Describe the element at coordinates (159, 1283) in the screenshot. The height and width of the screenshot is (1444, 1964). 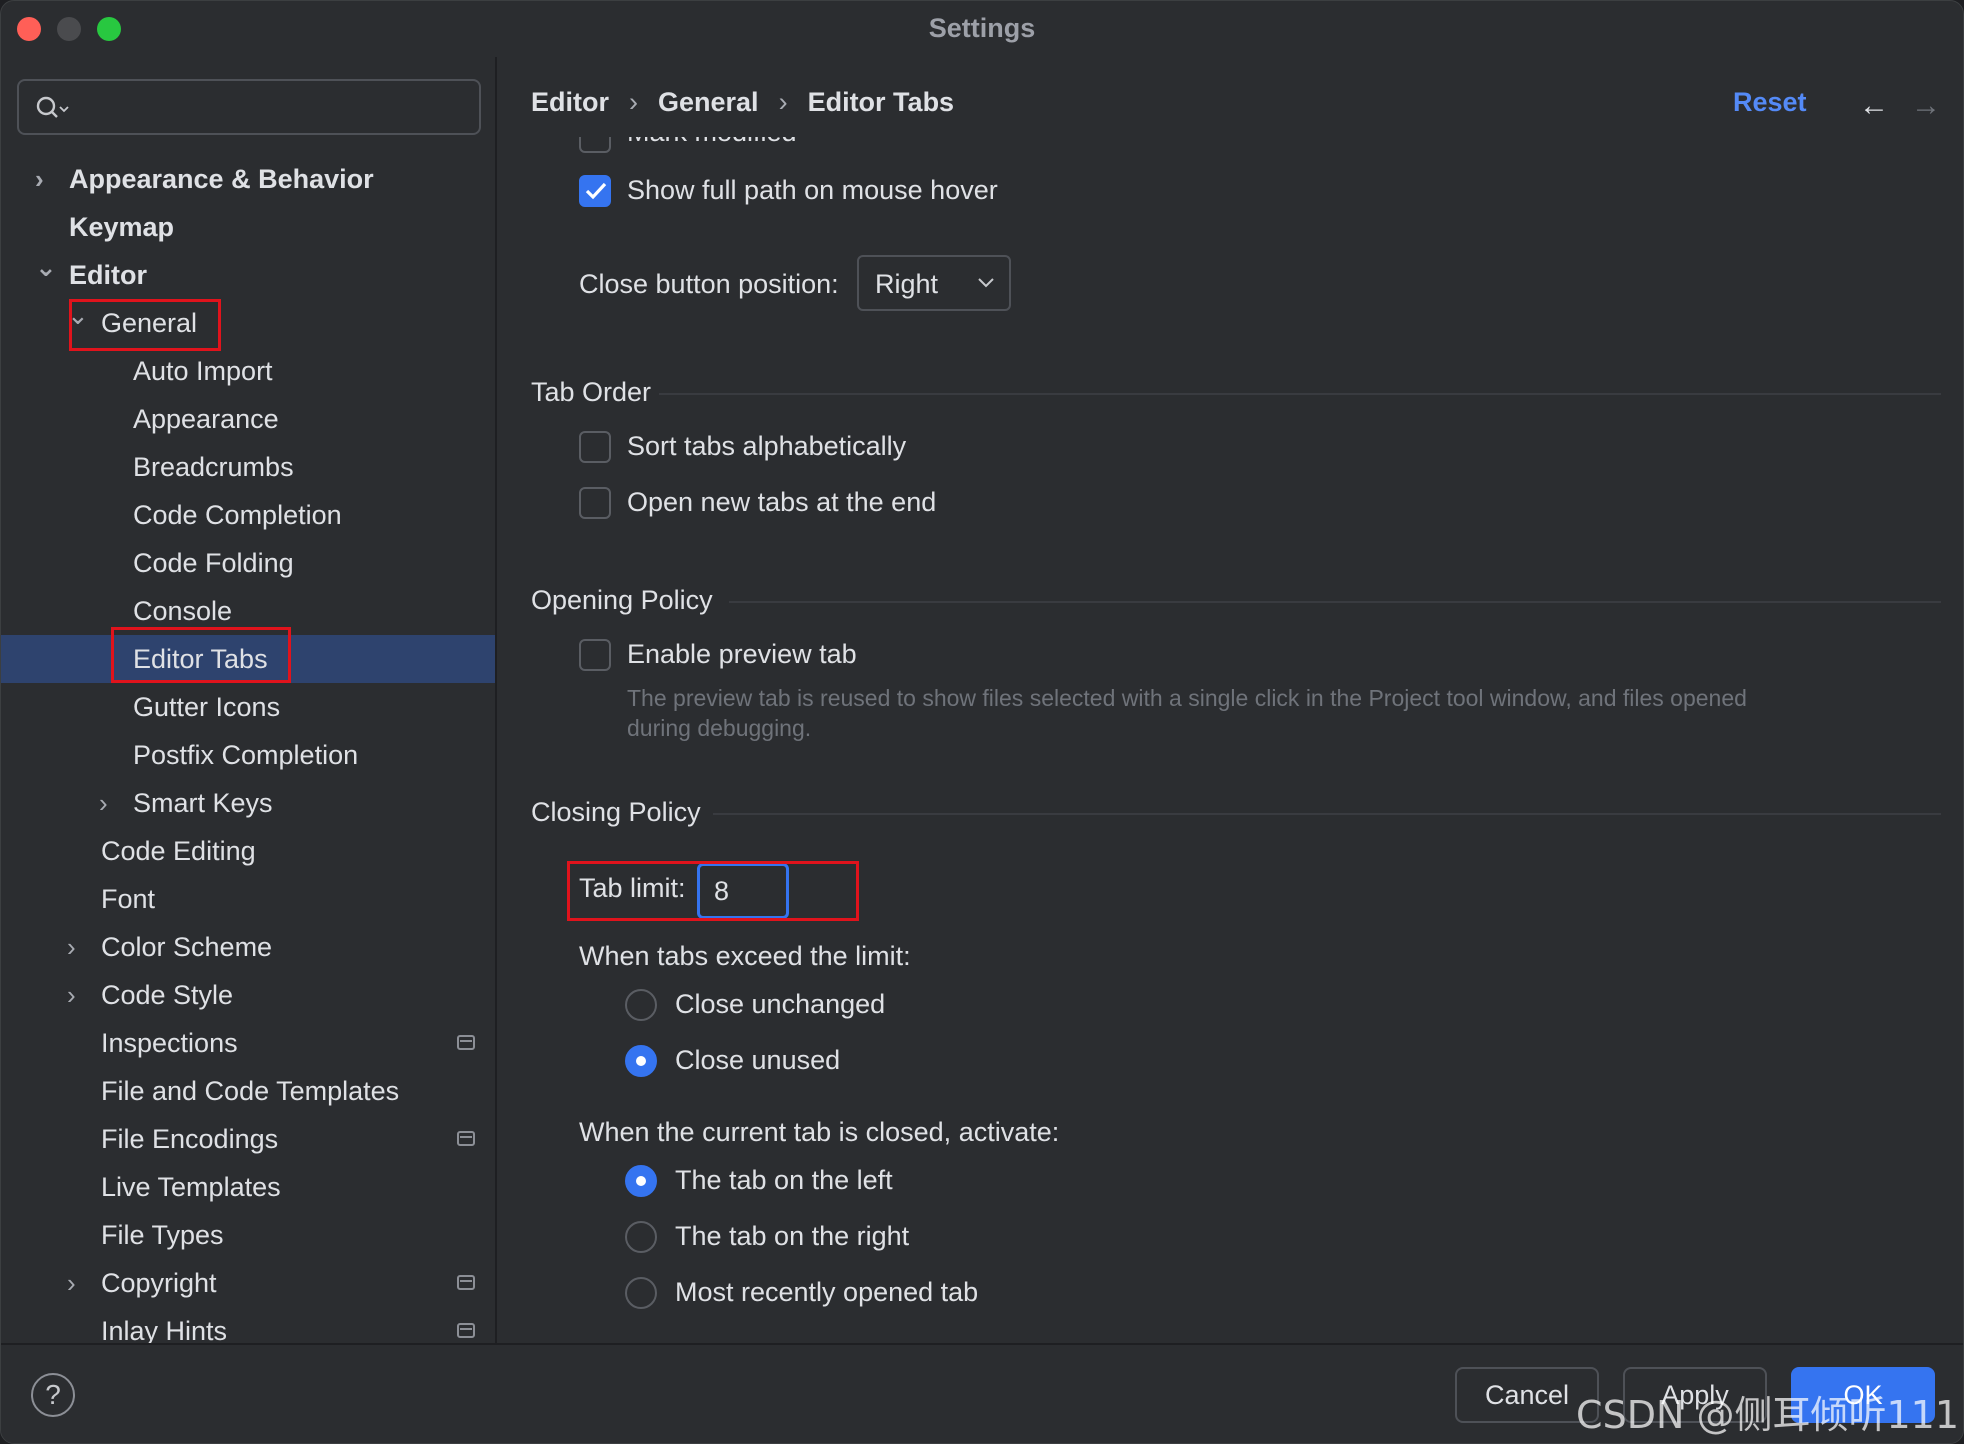
I see `sidebar-item-label: Copyright` at that location.